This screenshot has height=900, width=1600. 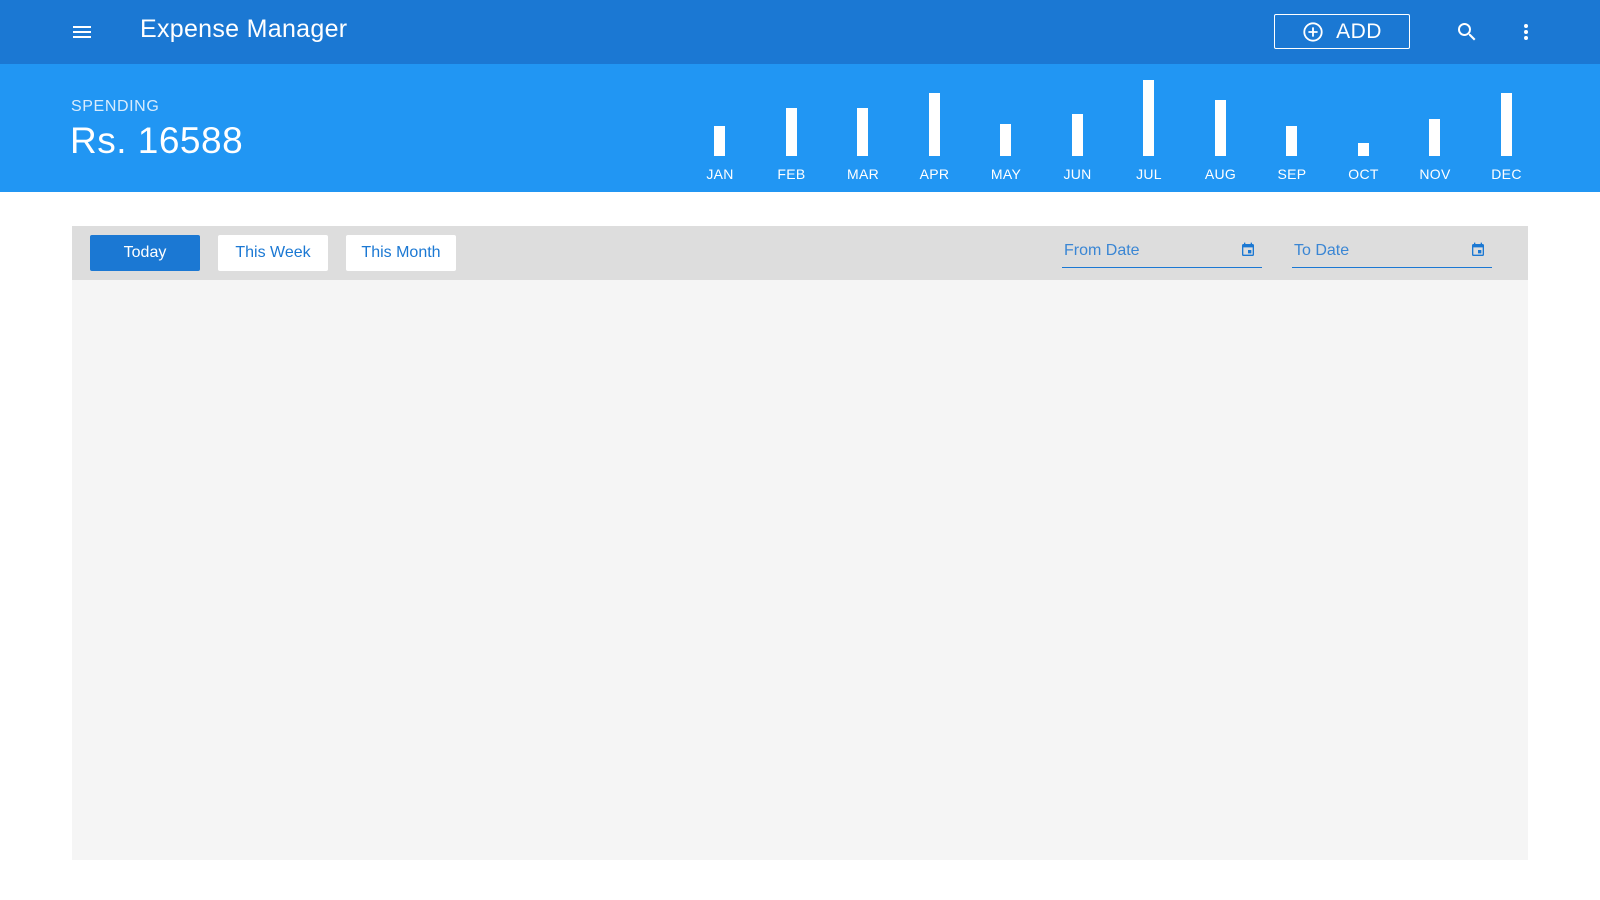 I want to click on month-label-dec: DEC, so click(x=1506, y=174).